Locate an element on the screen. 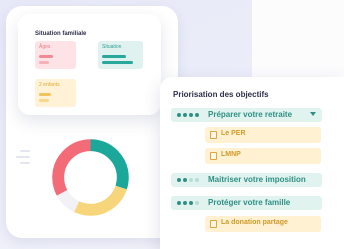 The width and height of the screenshot is (344, 249). objective-row-imposition: Maitriser votre imposition is located at coordinates (246, 180).